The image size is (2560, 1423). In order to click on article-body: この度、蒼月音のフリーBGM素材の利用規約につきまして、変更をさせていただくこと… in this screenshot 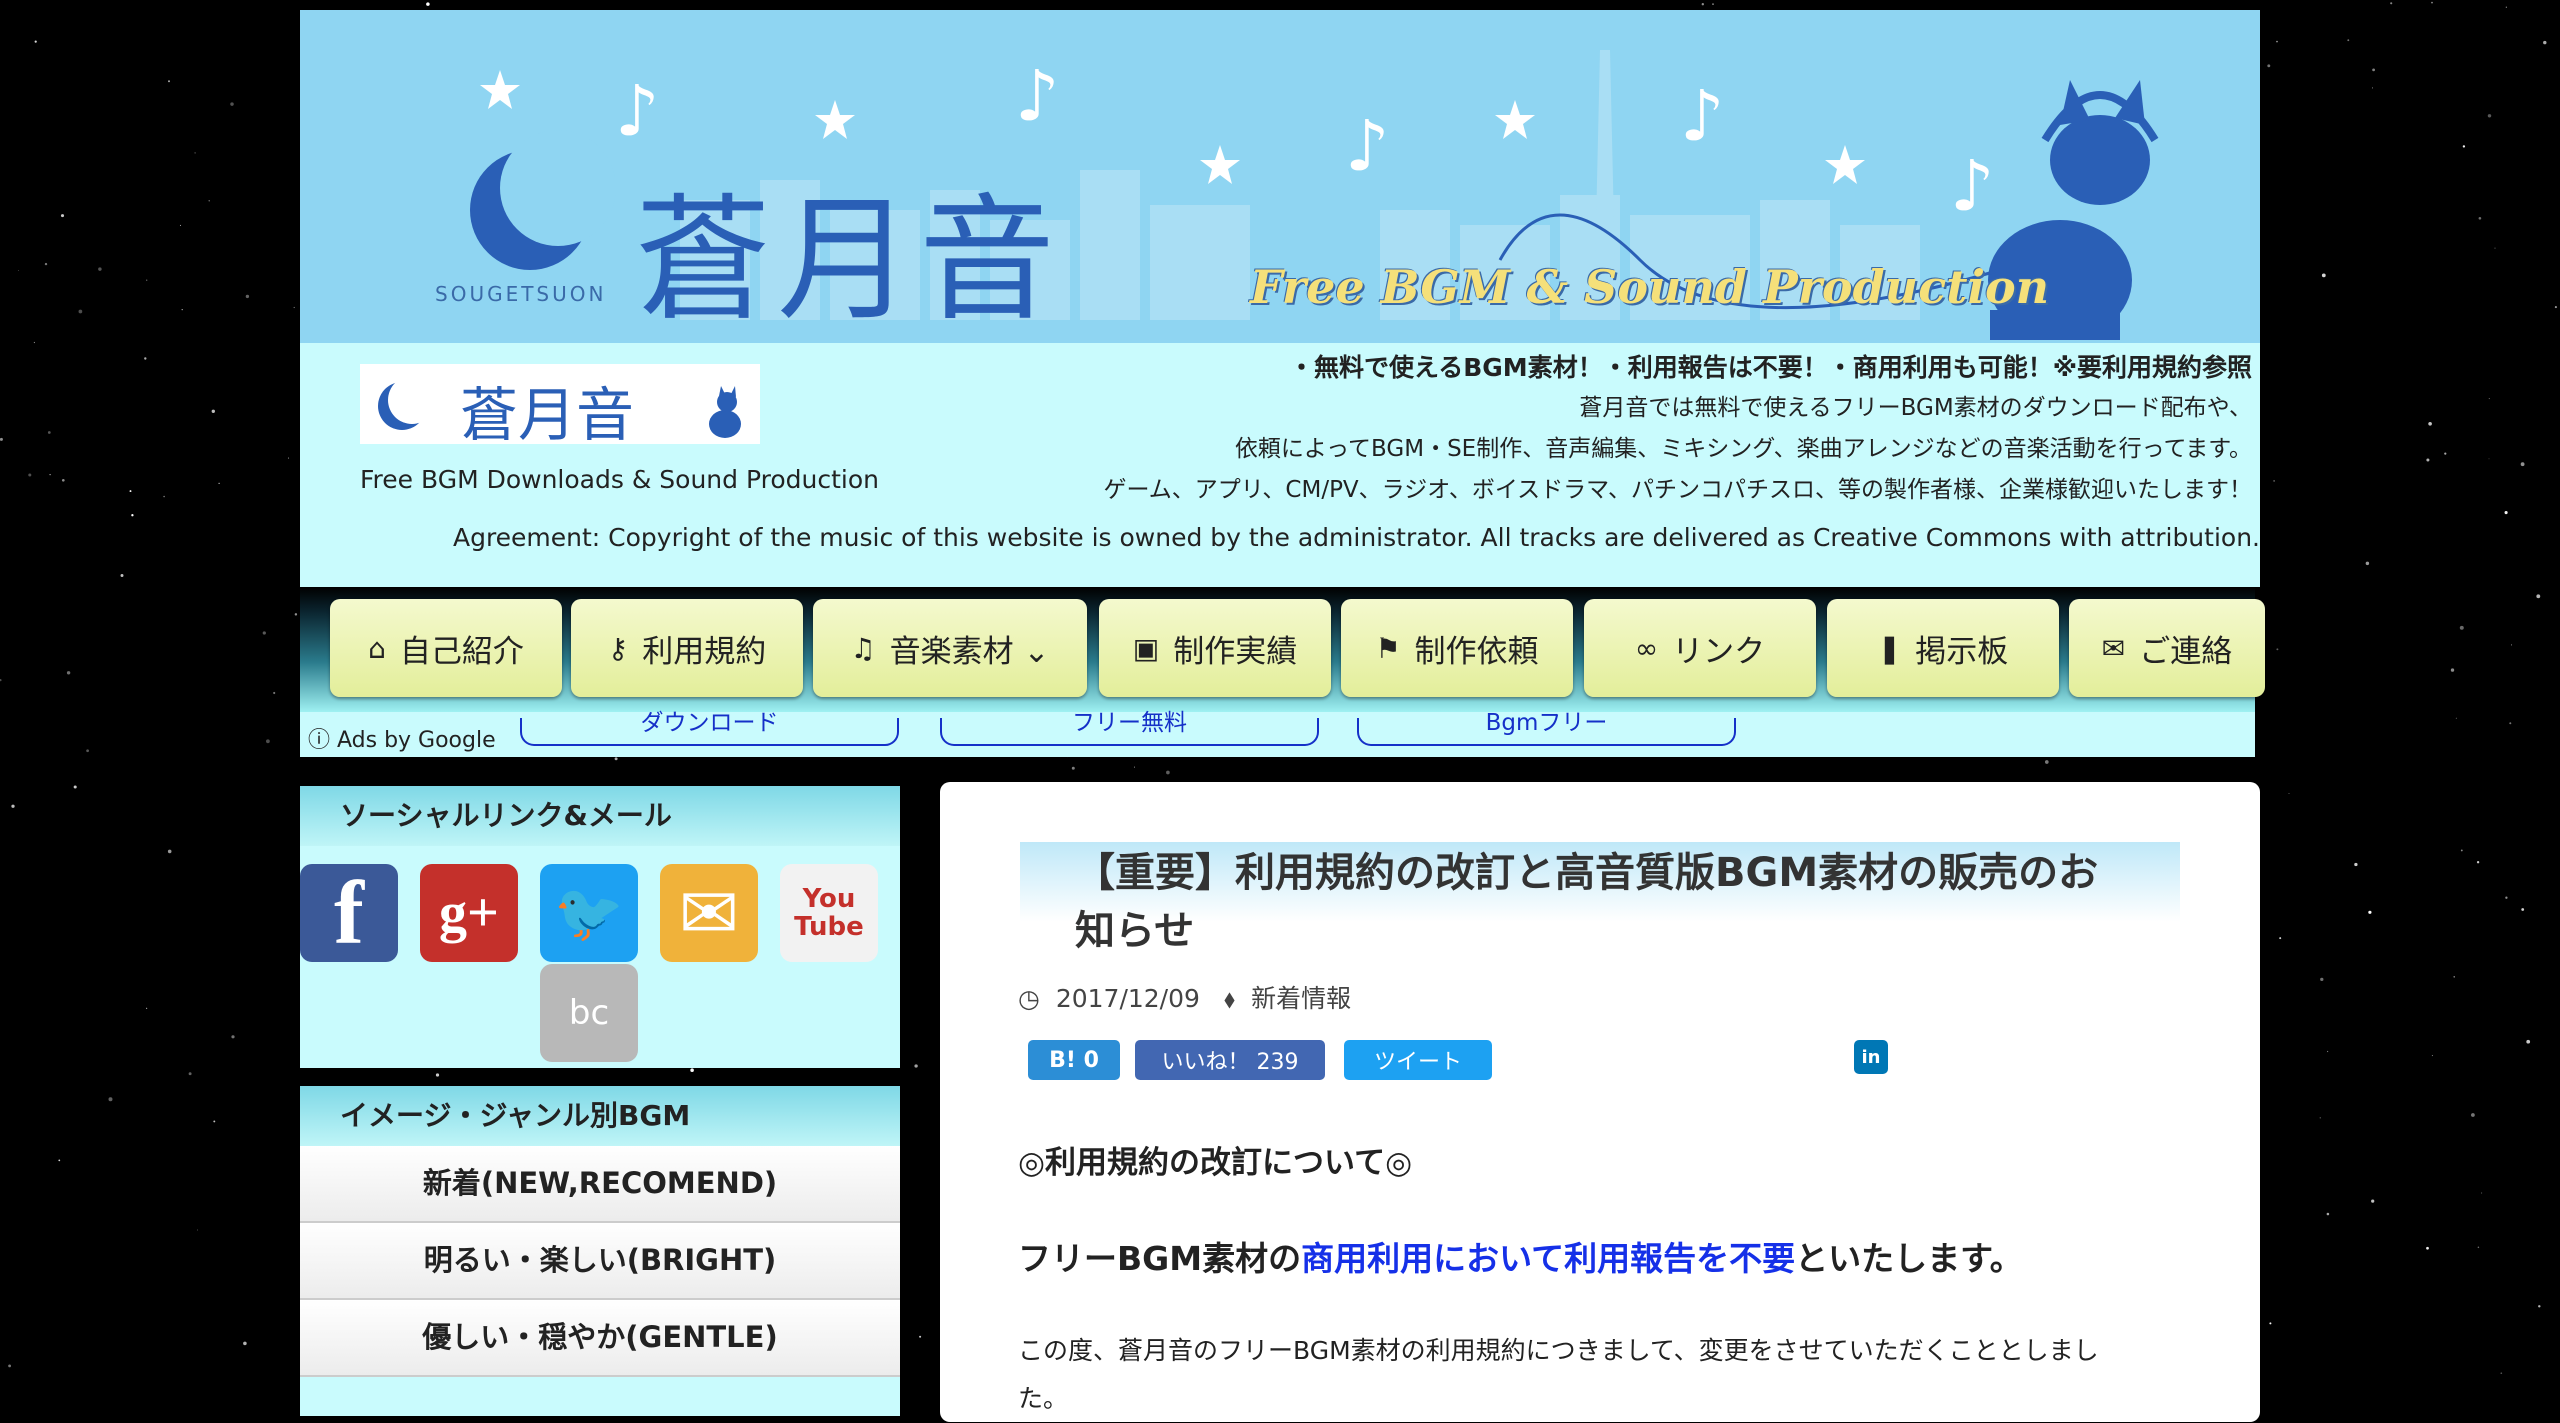, I will do `click(1558, 1374)`.